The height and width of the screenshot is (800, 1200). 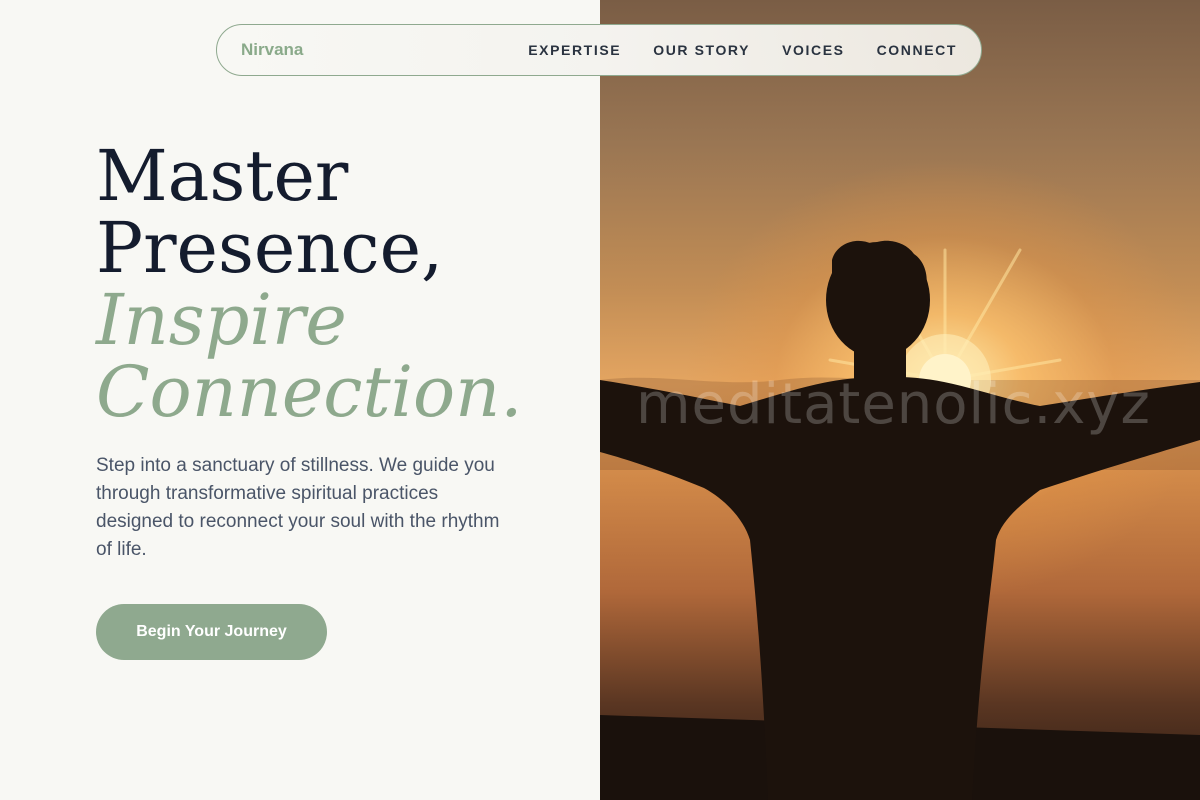 What do you see at coordinates (211, 632) in the screenshot?
I see `begin-journey-button: Begin Your Journey` at bounding box center [211, 632].